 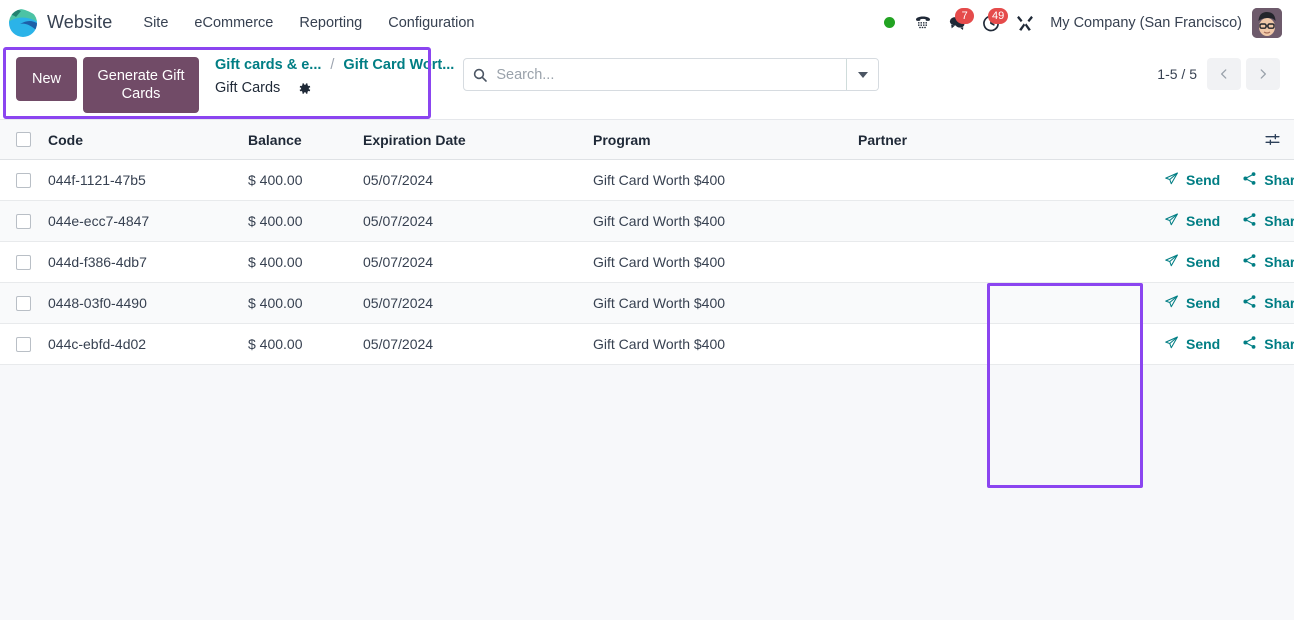 I want to click on column-header-program: Program, so click(x=725, y=140).